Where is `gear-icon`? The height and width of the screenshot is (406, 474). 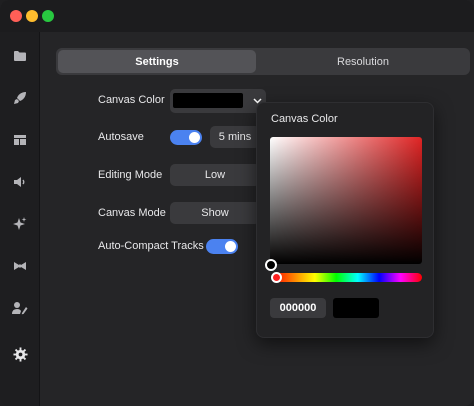
gear-icon is located at coordinates (20, 354).